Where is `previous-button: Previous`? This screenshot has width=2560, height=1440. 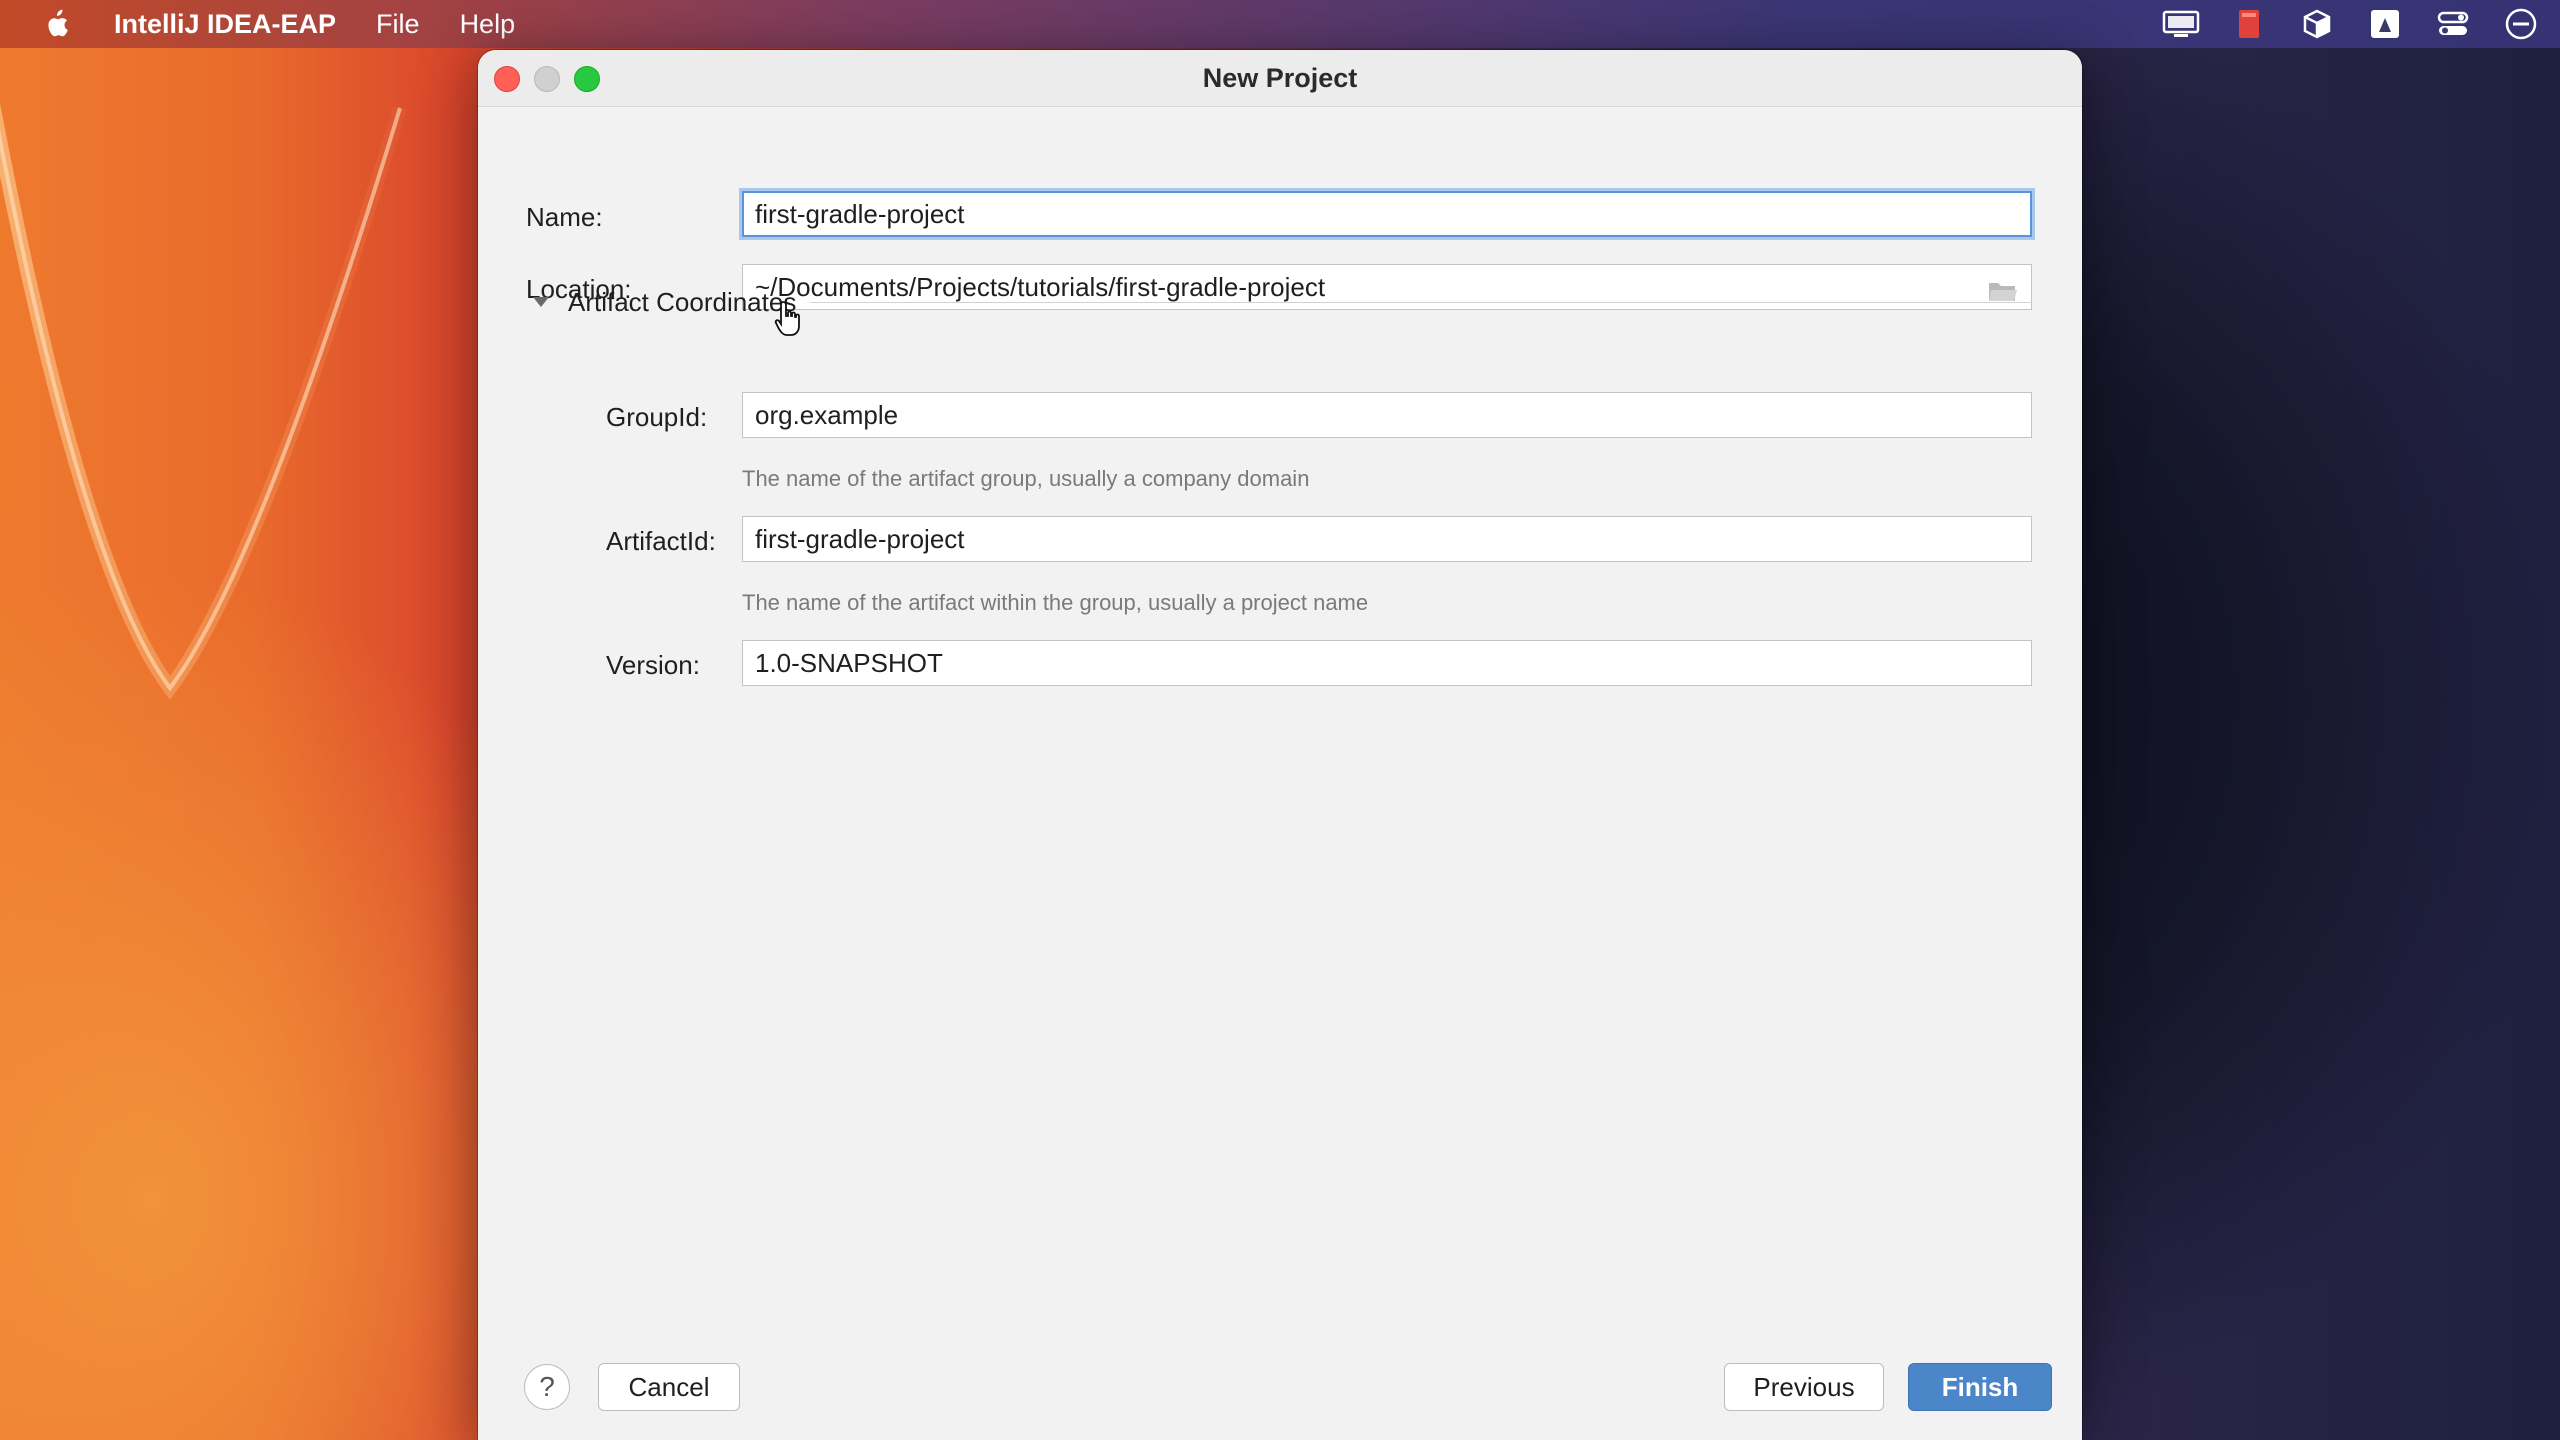 previous-button: Previous is located at coordinates (1804, 1387).